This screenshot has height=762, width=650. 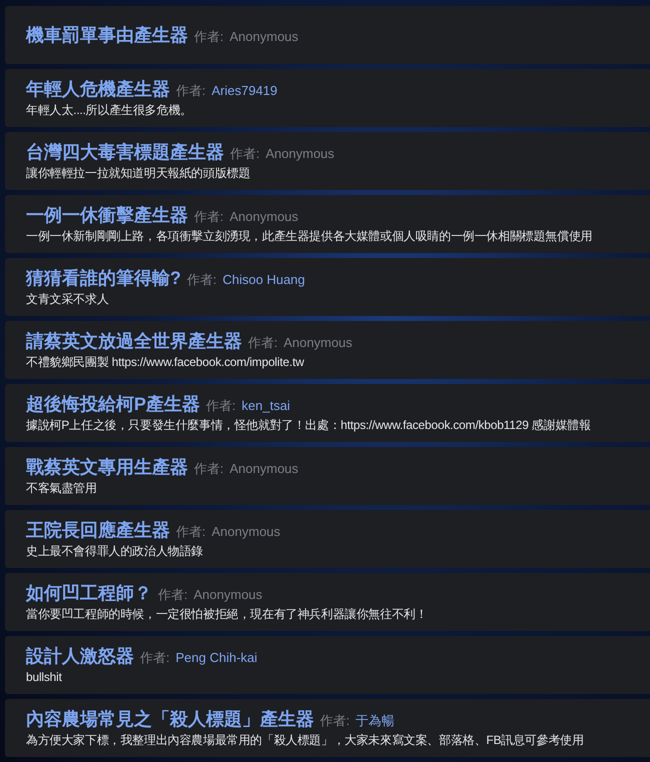 I want to click on generator-description: 讓你輕輕拉一拉就知道明天報紙的頭版標題, so click(x=139, y=173).